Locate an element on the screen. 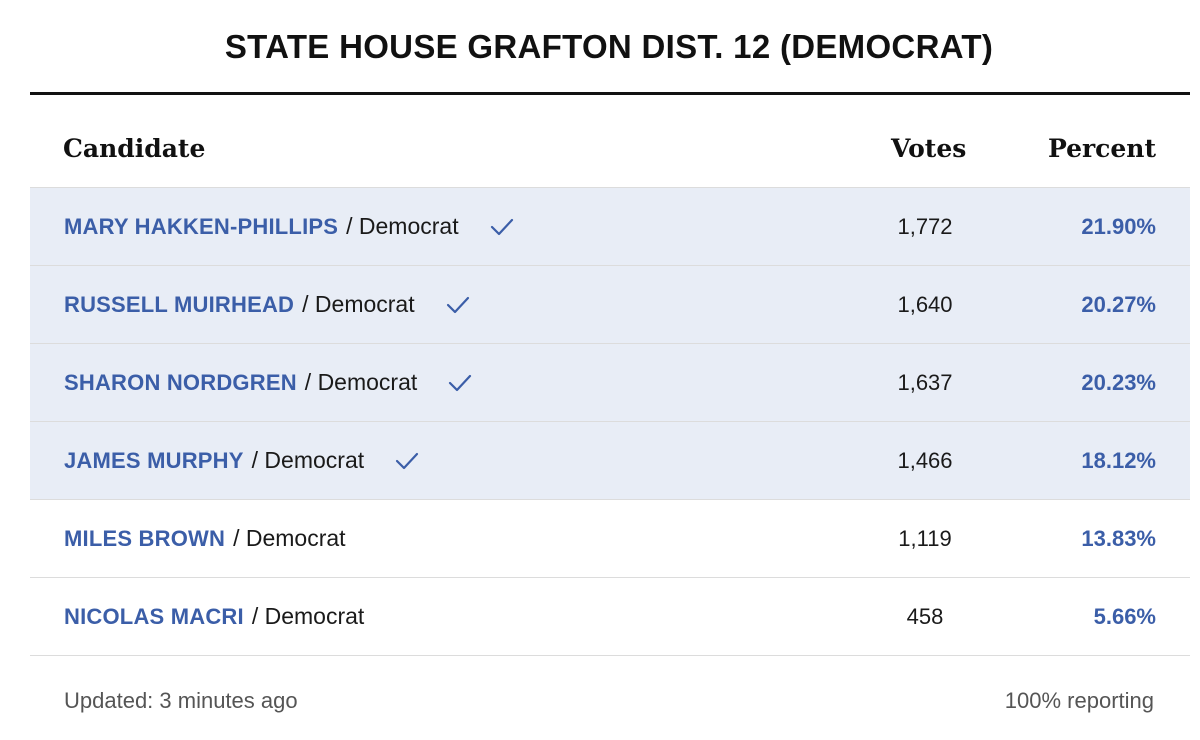 This screenshot has height=740, width=1200. candidate-cell: RUSSELL MUIRHEAD / Democrat is located at coordinates (267, 304).